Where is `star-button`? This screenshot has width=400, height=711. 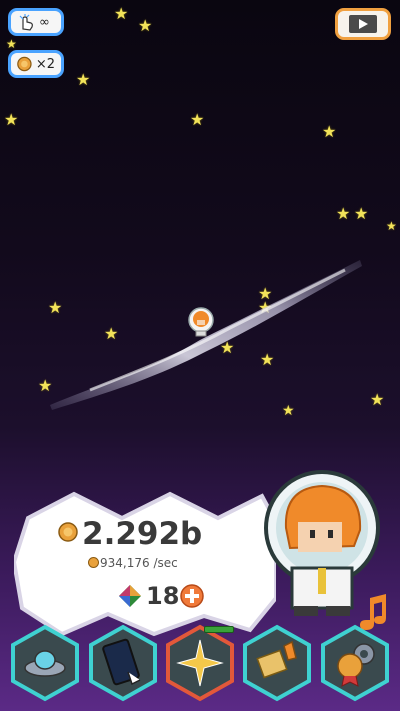 star-button is located at coordinates (200, 663).